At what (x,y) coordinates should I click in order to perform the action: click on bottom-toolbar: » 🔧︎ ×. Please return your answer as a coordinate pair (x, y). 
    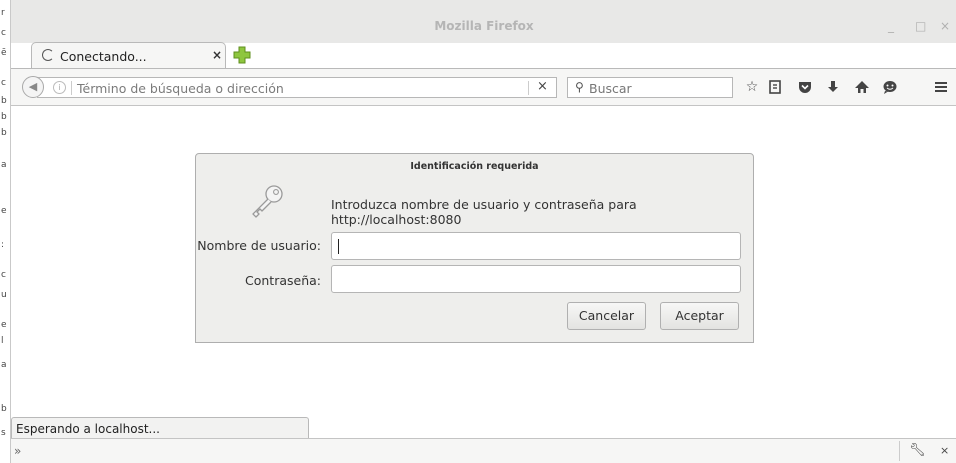
    Looking at the image, I should click on (483, 450).